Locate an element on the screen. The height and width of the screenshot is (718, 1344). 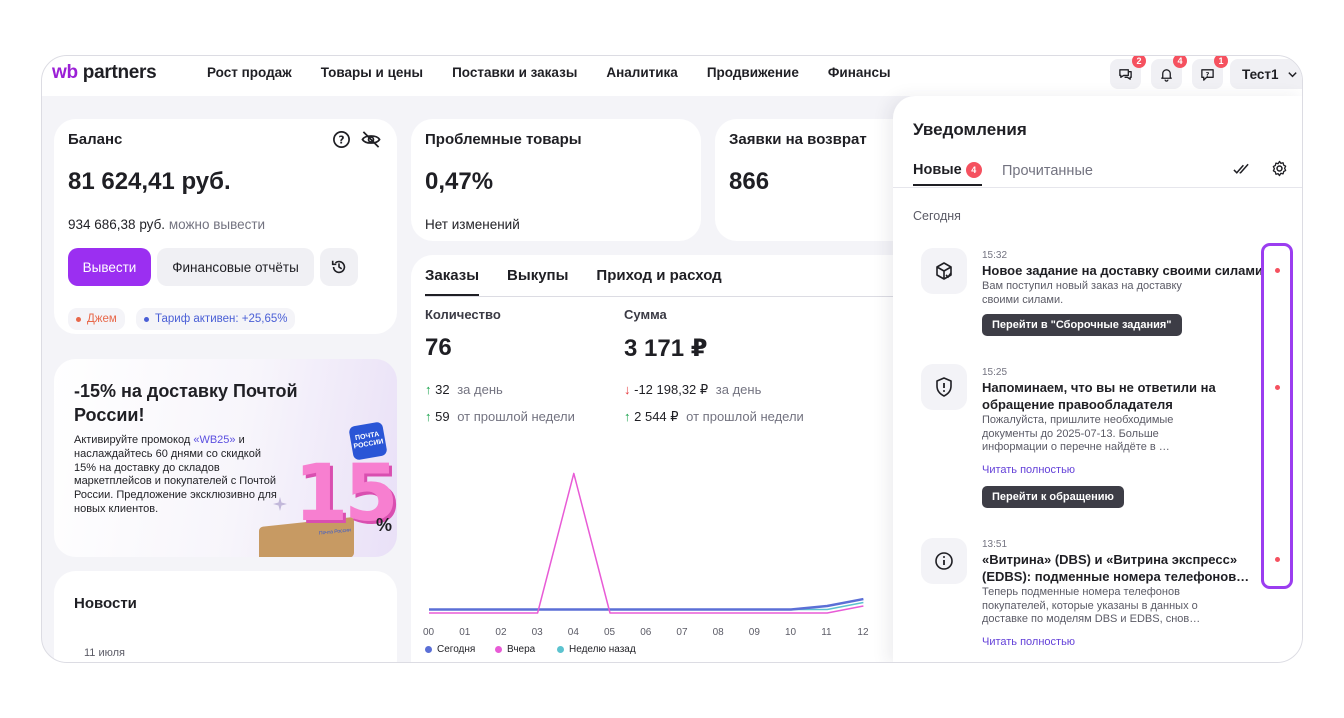
go-to-assembly-tasks-button: Перейти в "Сборочные задания" is located at coordinates (1082, 325).